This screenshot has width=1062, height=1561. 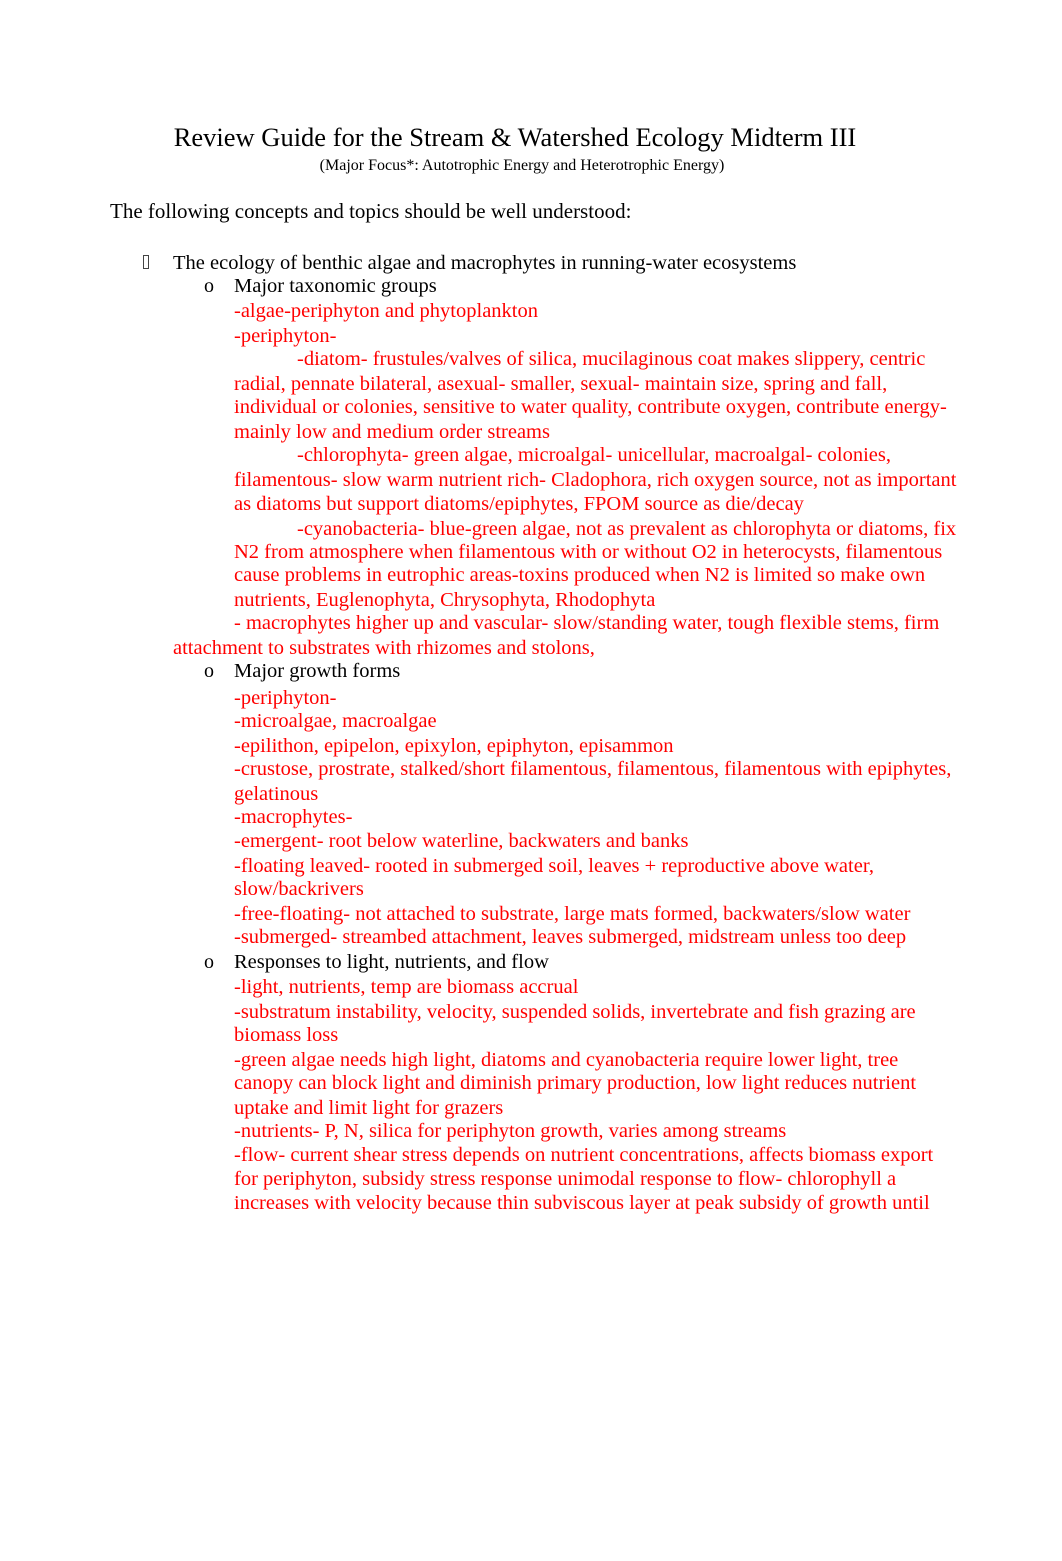 What do you see at coordinates (335, 721) in the screenshot?
I see `note-line: -microalgae, macroalgae` at bounding box center [335, 721].